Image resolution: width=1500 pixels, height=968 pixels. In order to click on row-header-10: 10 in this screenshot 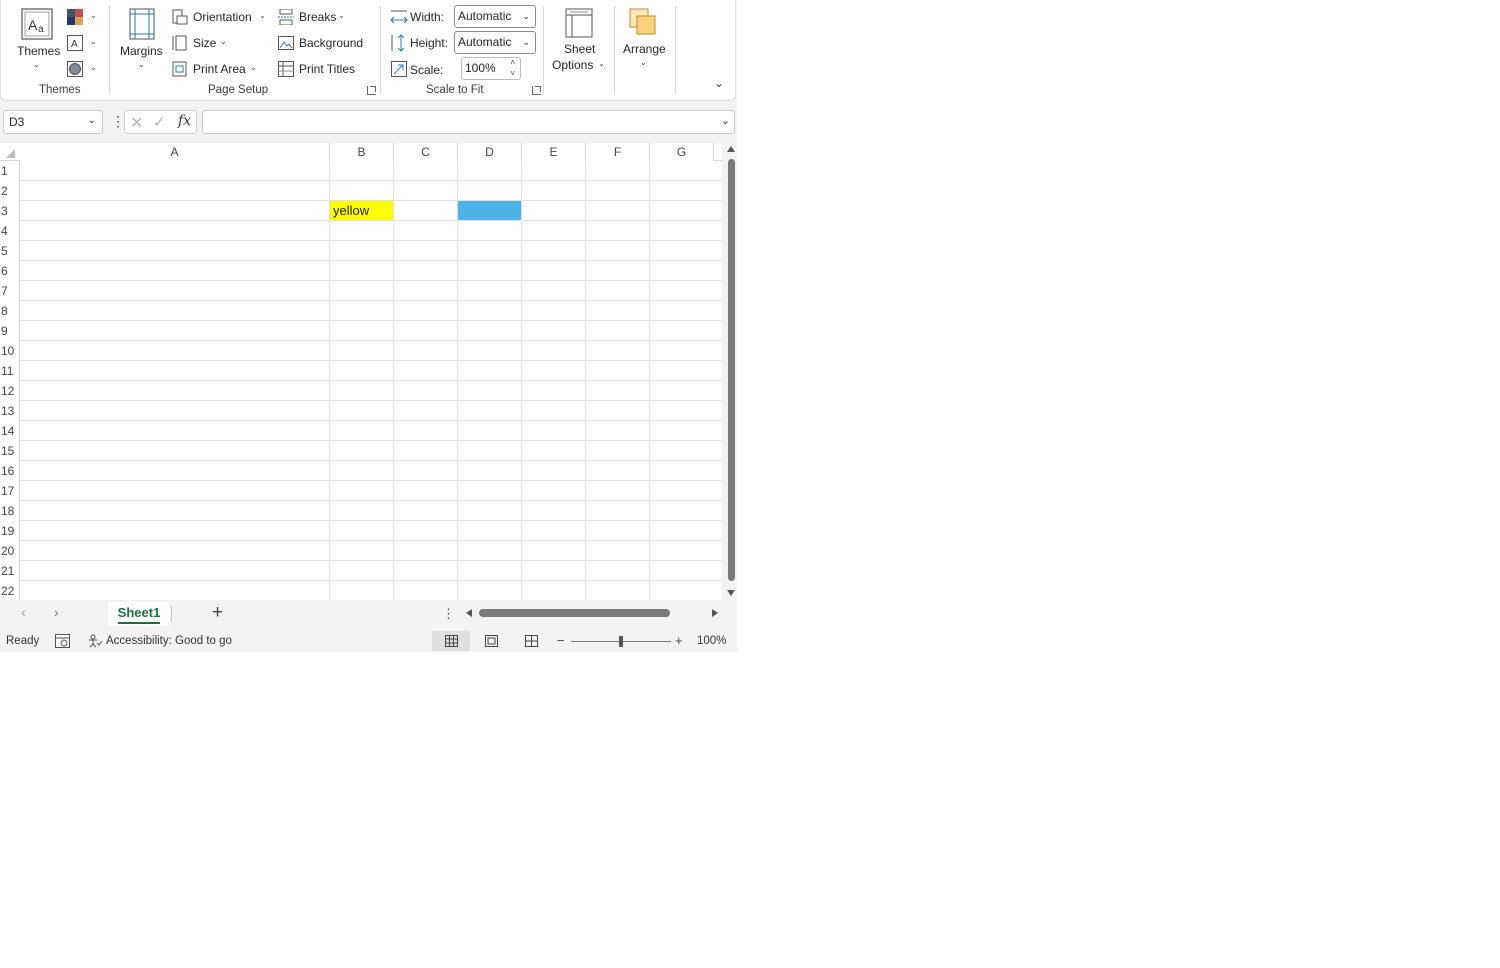, I will do `click(10, 351)`.